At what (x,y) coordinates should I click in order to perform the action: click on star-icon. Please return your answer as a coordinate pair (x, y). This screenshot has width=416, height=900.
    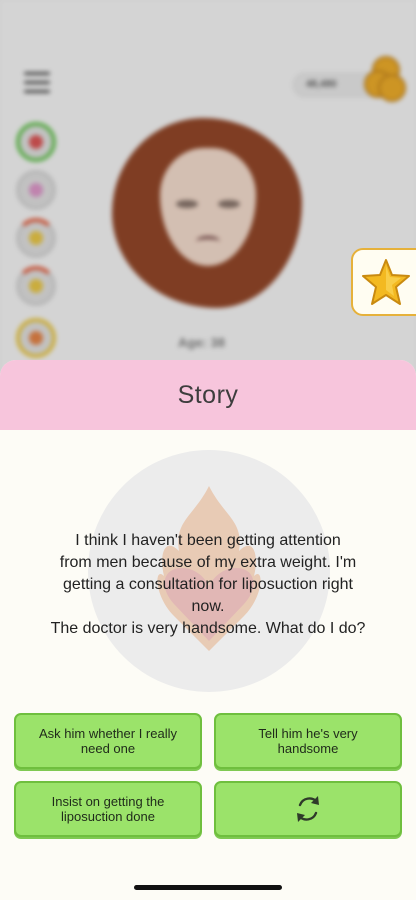
    Looking at the image, I should click on (386, 282).